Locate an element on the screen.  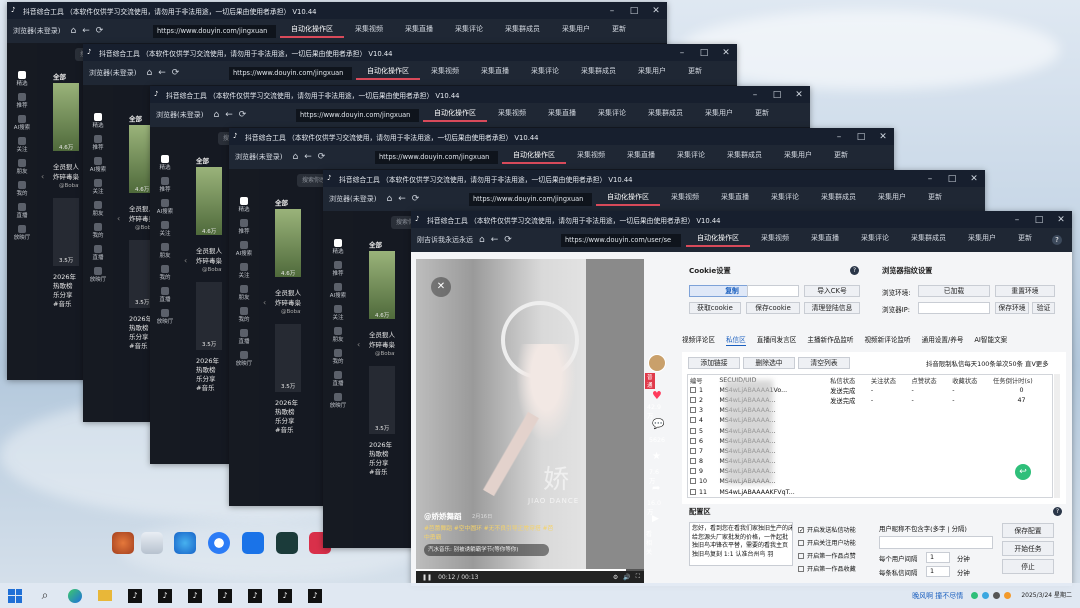
video-author: @娇娇舞蹈 is located at coordinates (443, 516).